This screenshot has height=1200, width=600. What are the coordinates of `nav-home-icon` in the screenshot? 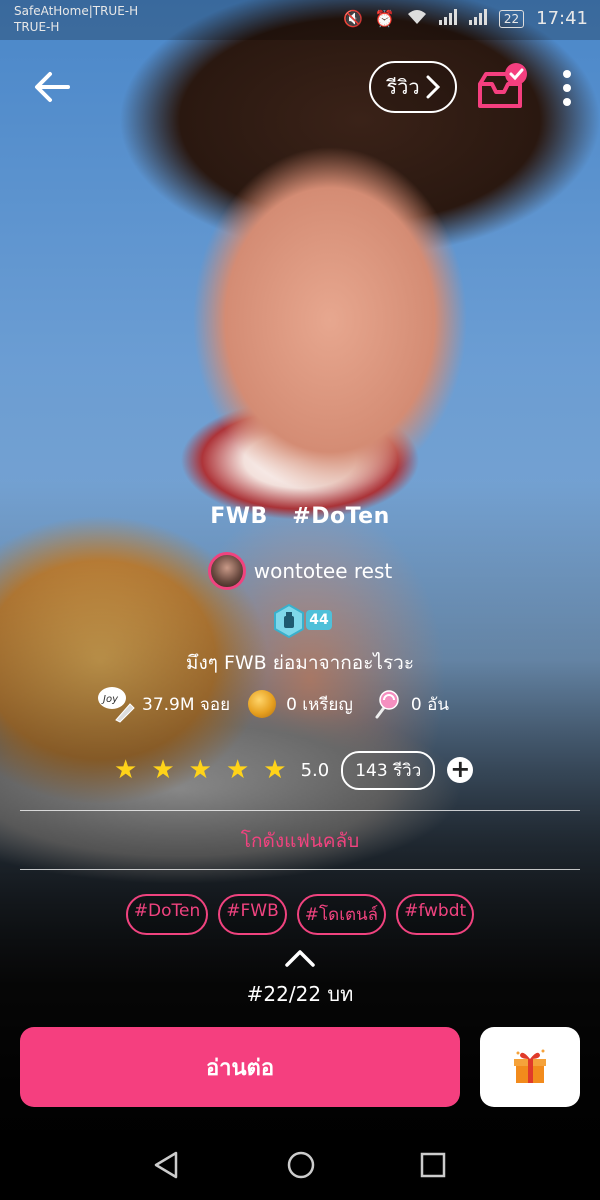 It's located at (301, 1165).